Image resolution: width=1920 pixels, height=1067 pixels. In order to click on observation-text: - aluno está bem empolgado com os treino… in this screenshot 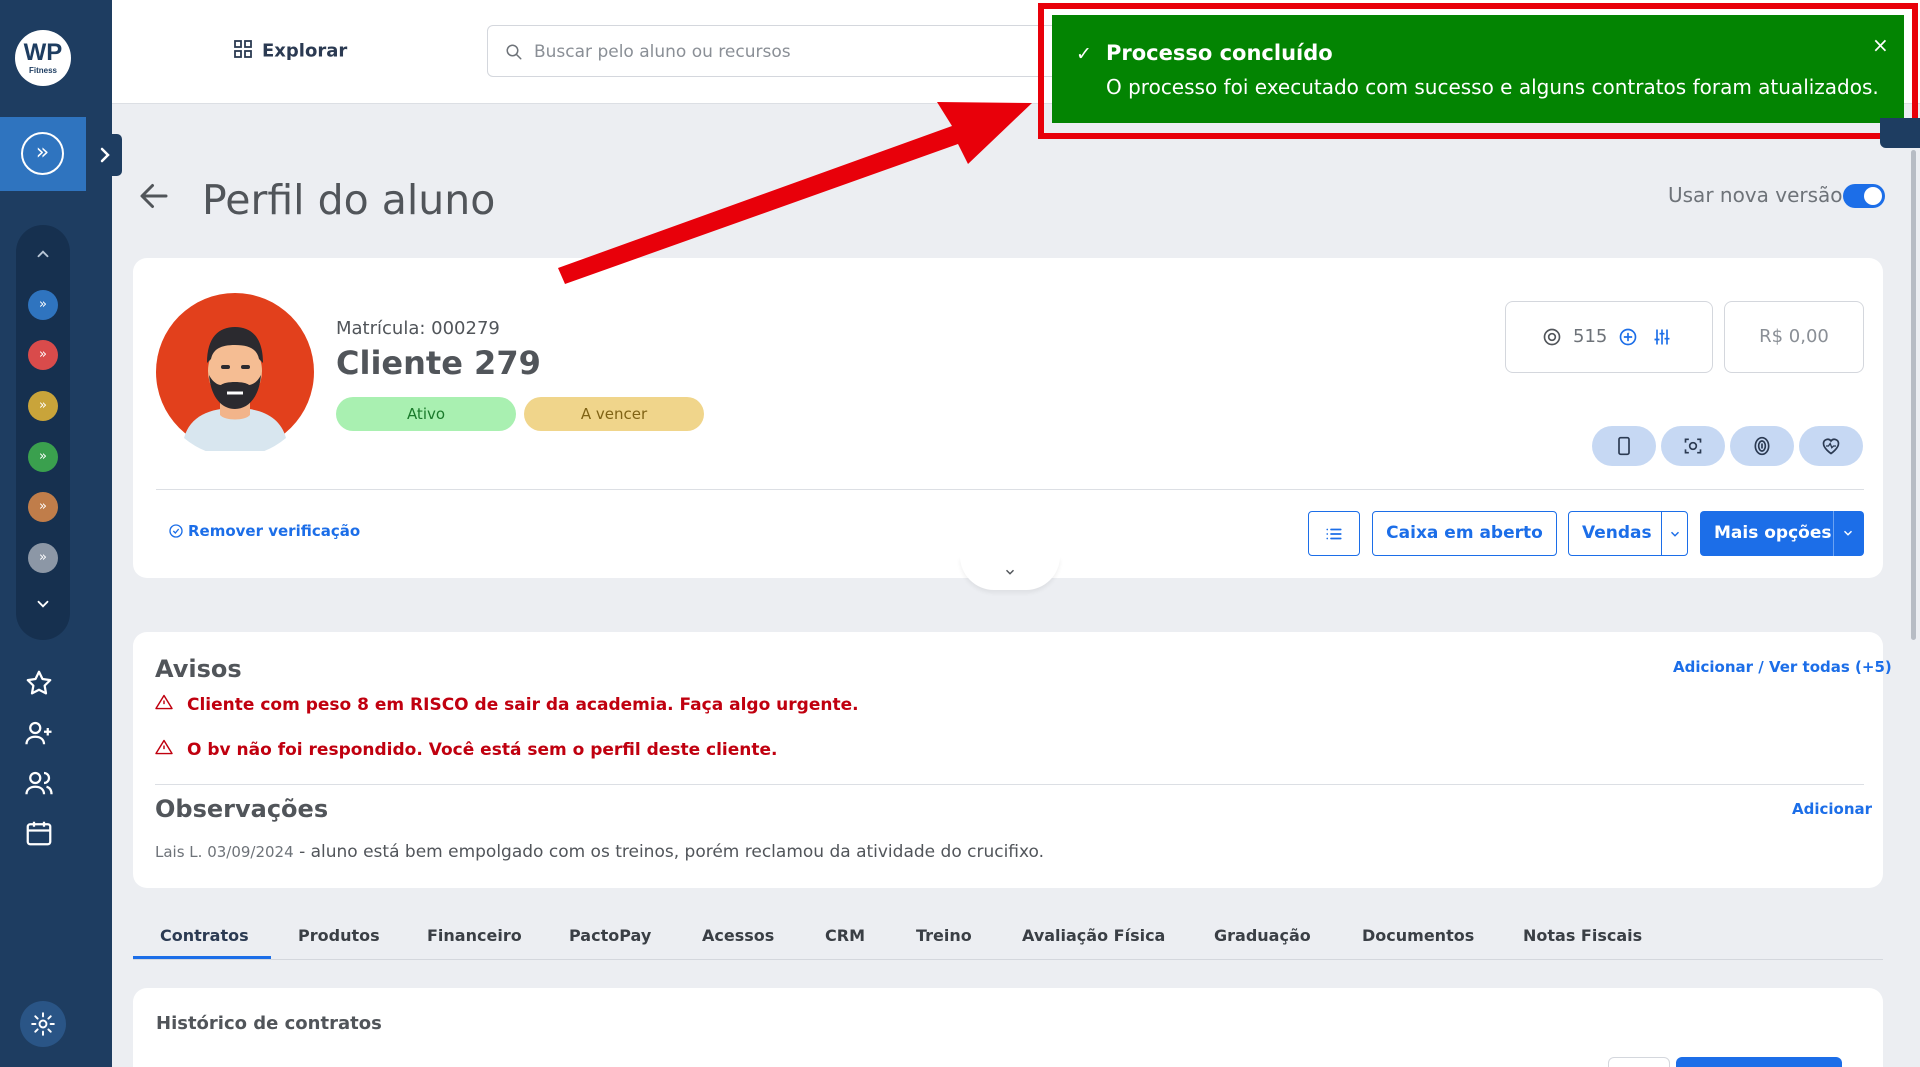, I will do `click(672, 852)`.